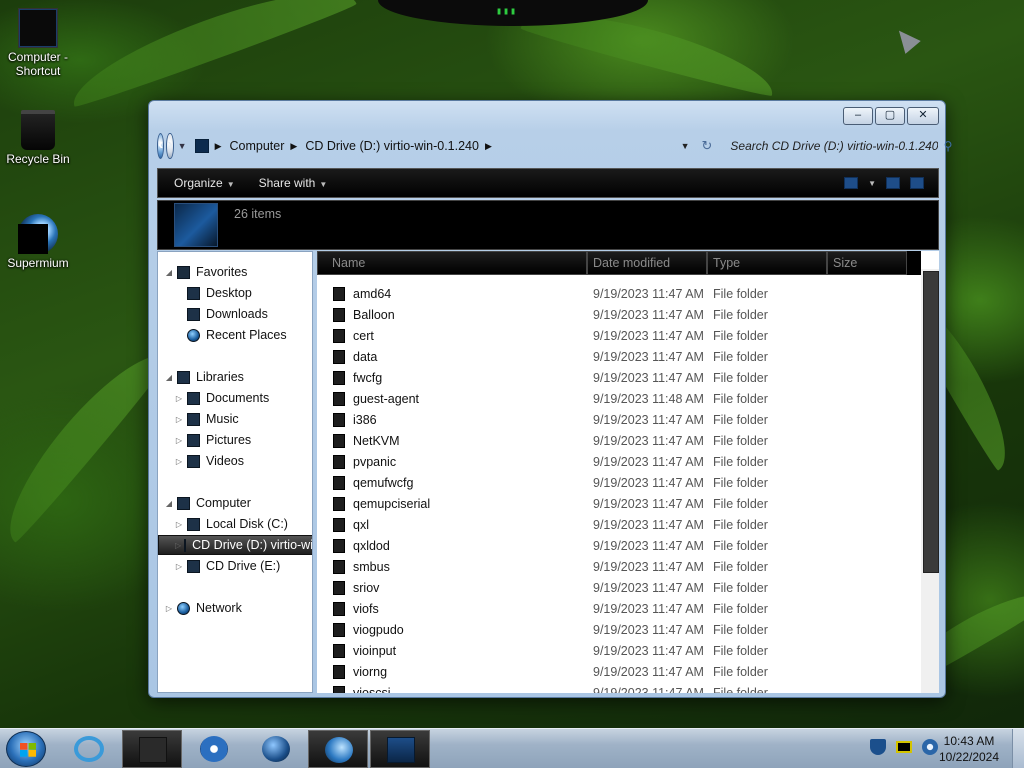 This screenshot has height=768, width=1024. Describe the element at coordinates (906, 39) in the screenshot. I see `mouse-cursor-icon` at that location.